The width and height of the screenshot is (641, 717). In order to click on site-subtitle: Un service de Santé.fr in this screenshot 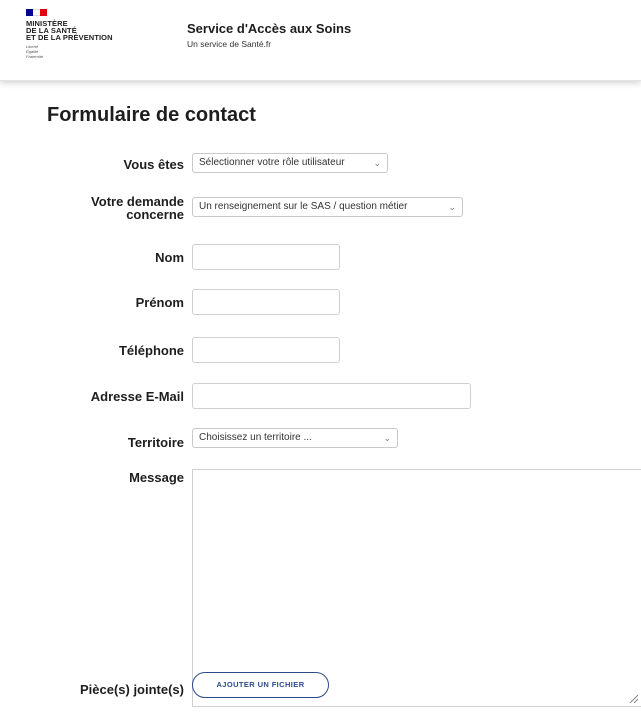, I will do `click(229, 44)`.